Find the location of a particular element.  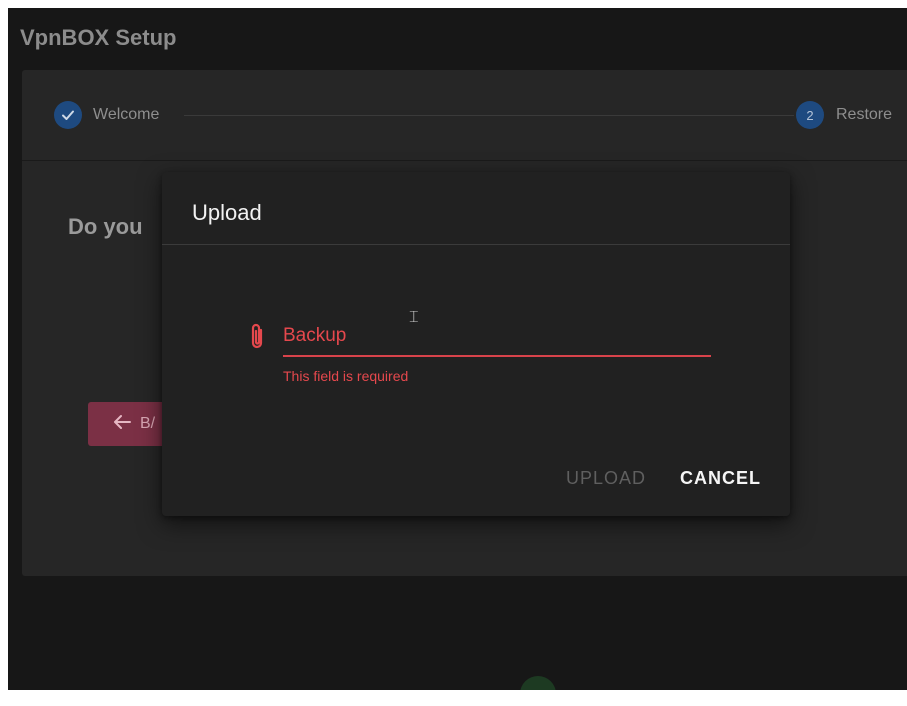

text-cursor-icon: ⌶ is located at coordinates (414, 317).